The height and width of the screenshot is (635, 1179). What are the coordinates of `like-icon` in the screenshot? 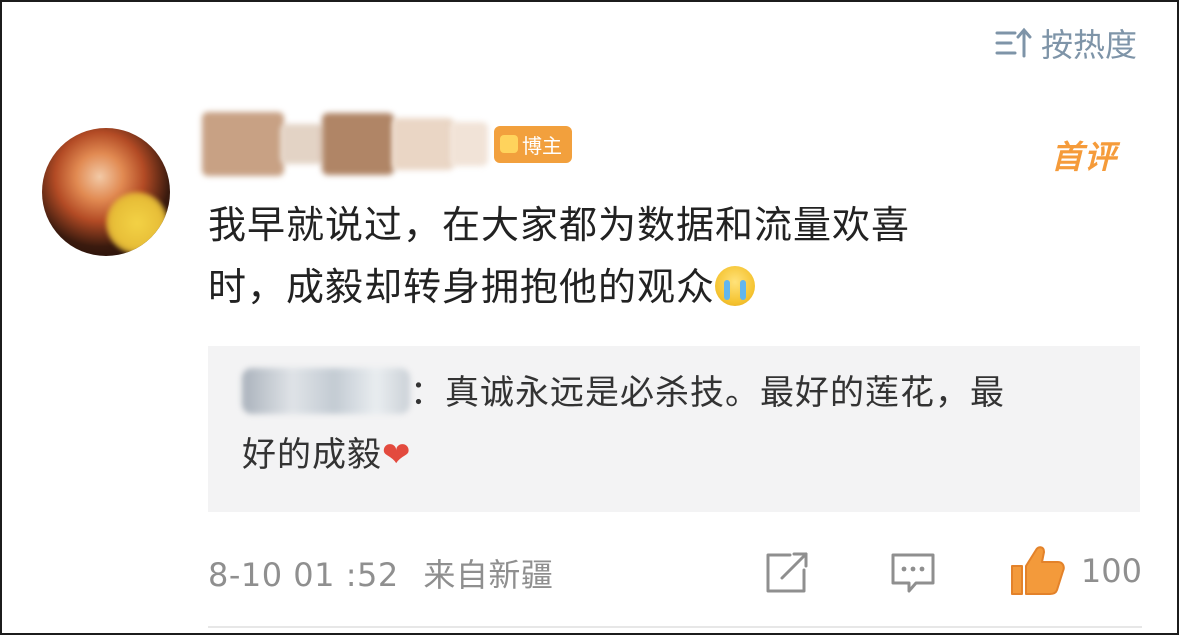 It's located at (1038, 570).